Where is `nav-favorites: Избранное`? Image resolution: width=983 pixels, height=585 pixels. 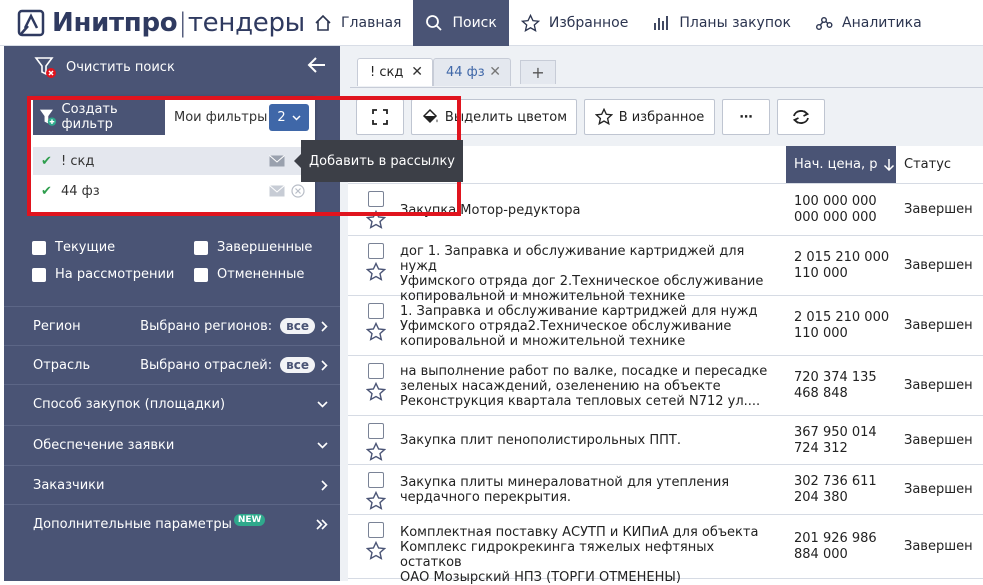 nav-favorites: Избранное is located at coordinates (575, 23).